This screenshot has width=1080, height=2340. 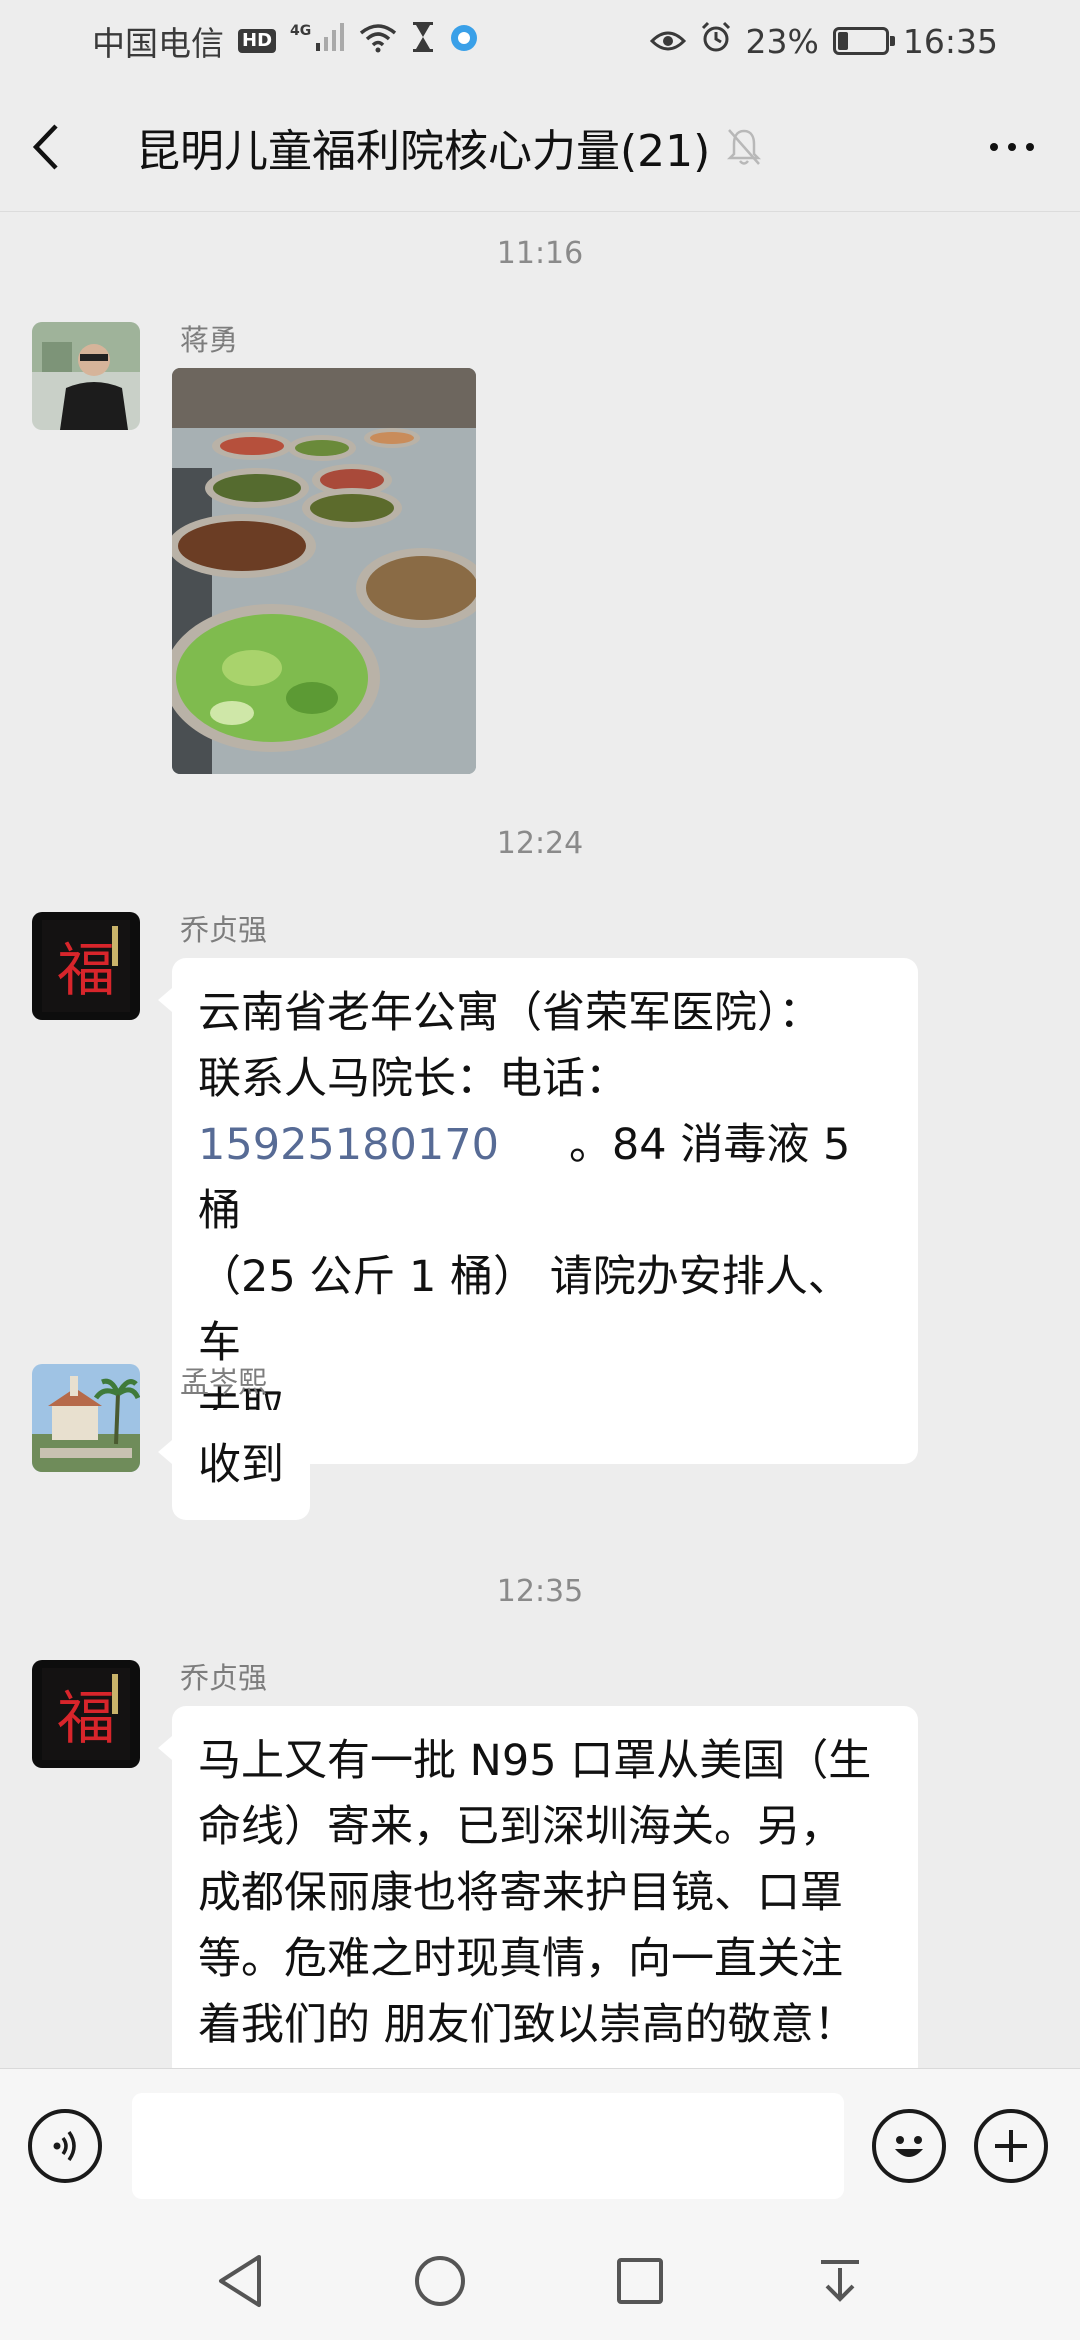 What do you see at coordinates (540, 41) in the screenshot?
I see `status-bar: 中国电信 HD 4G 23% 16:35` at bounding box center [540, 41].